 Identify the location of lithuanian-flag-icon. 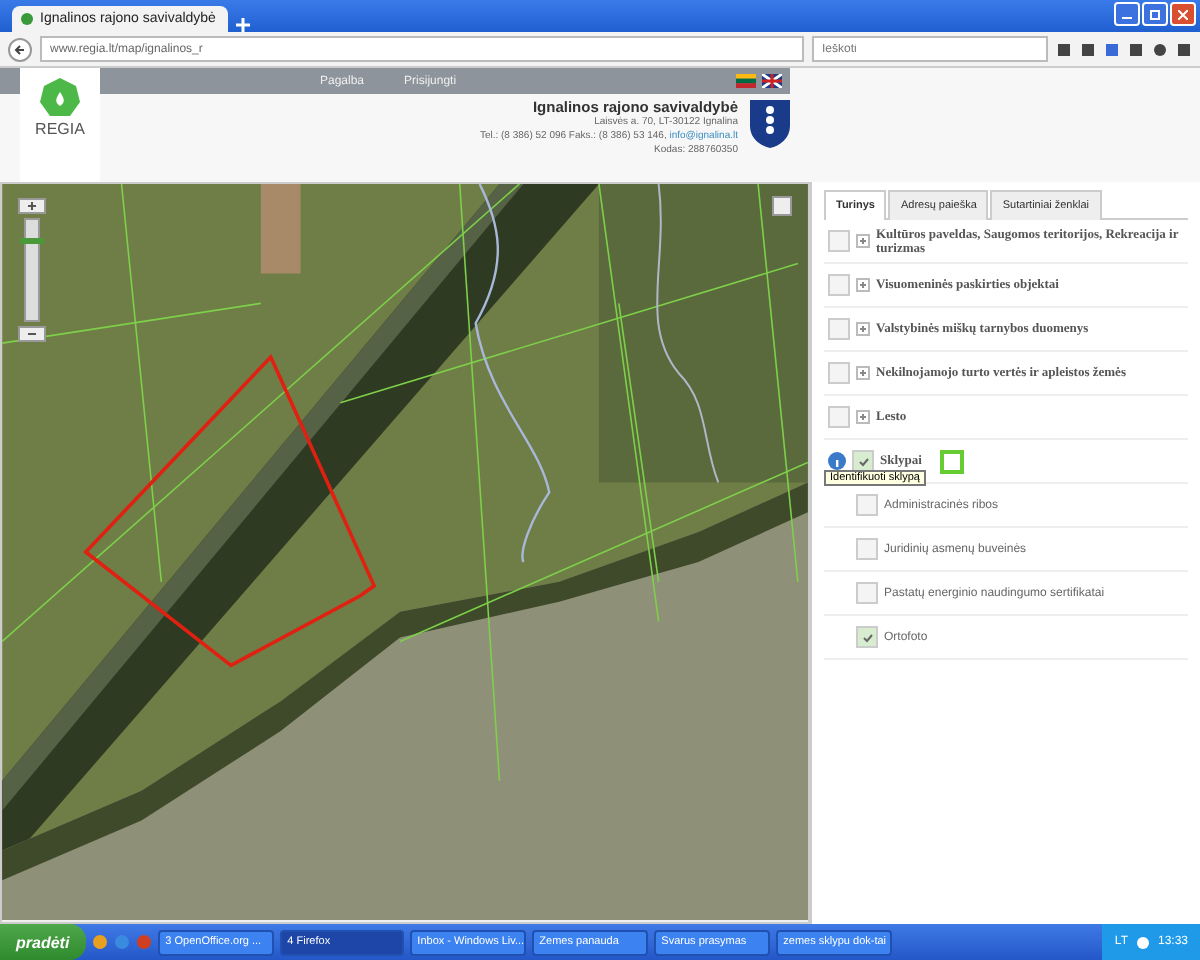
(746, 81).